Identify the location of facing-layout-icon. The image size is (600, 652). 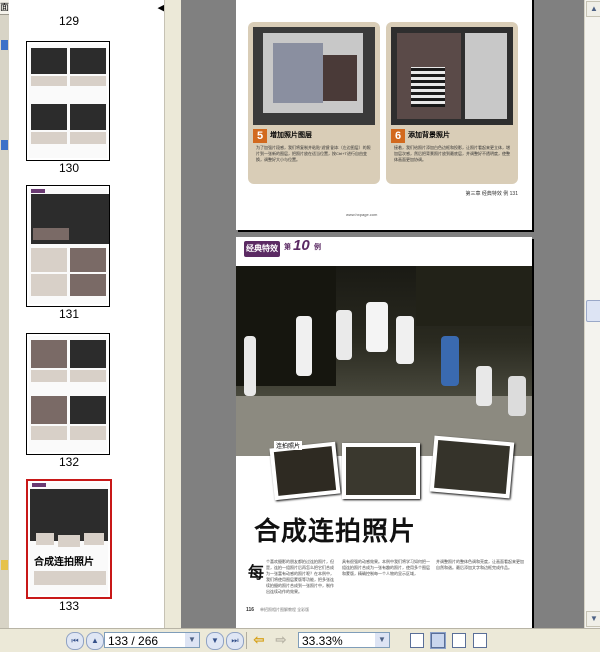
(459, 640).